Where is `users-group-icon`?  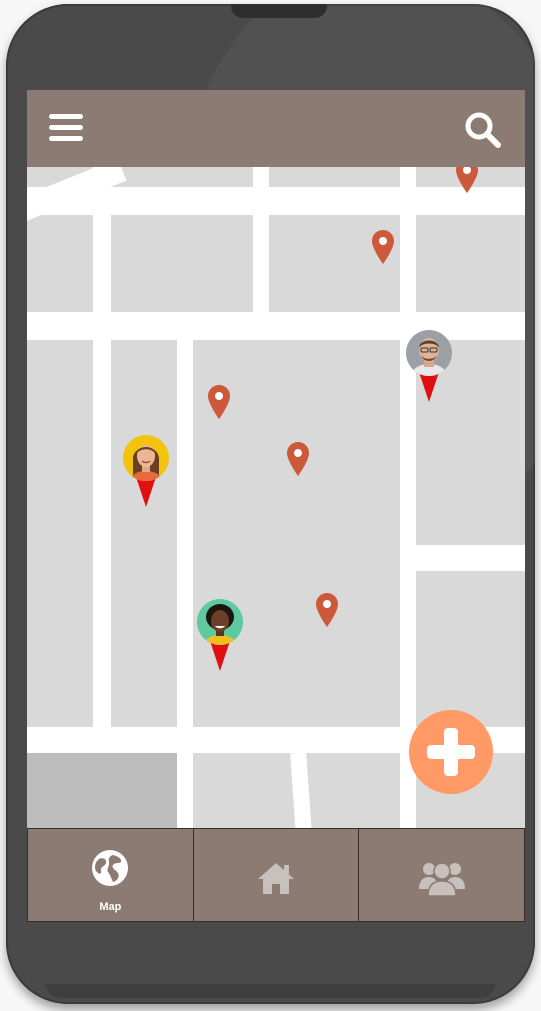 users-group-icon is located at coordinates (441, 879).